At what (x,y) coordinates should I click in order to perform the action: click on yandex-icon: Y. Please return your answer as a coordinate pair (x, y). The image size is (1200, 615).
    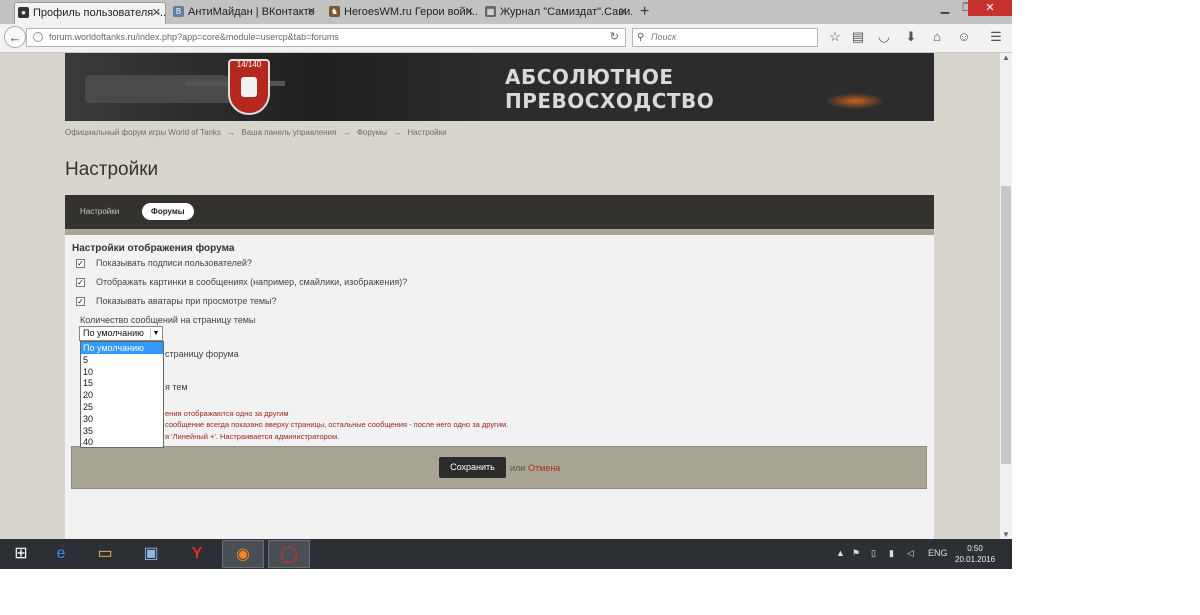
    Looking at the image, I should click on (197, 554).